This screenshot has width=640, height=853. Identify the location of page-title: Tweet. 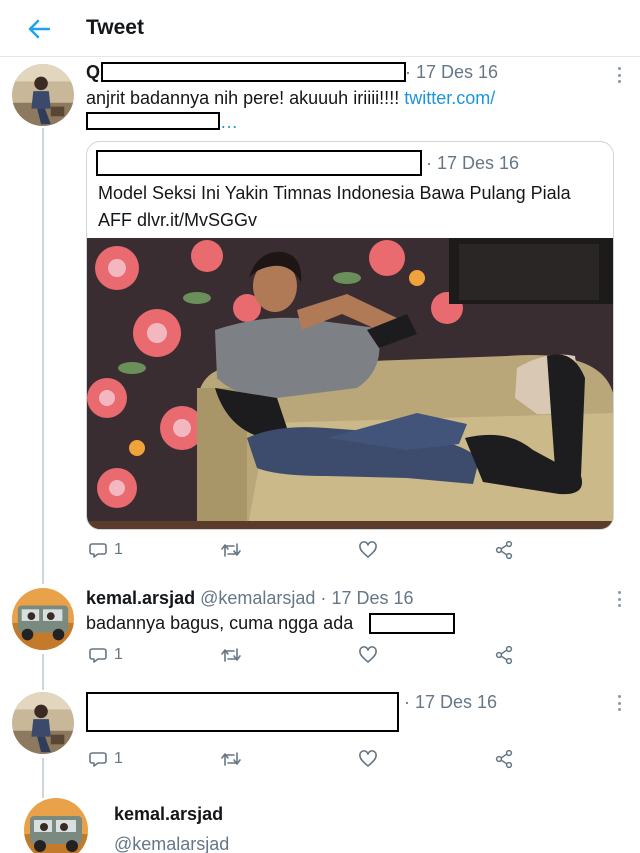
(115, 27).